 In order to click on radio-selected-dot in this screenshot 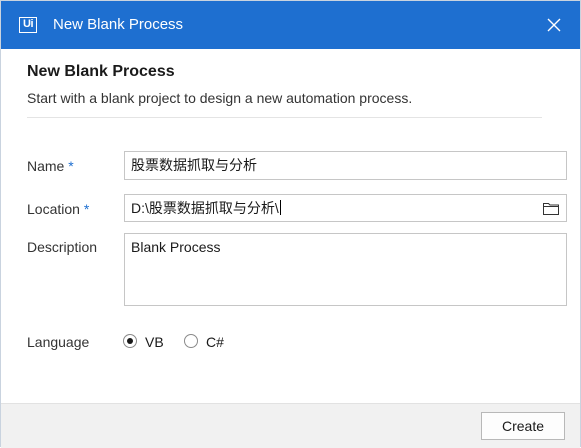, I will do `click(130, 341)`.